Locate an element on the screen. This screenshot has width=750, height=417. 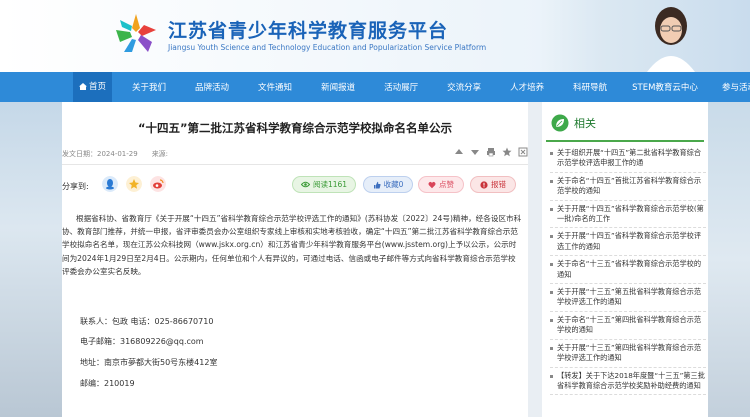
qzone-share-icon is located at coordinates (134, 184).